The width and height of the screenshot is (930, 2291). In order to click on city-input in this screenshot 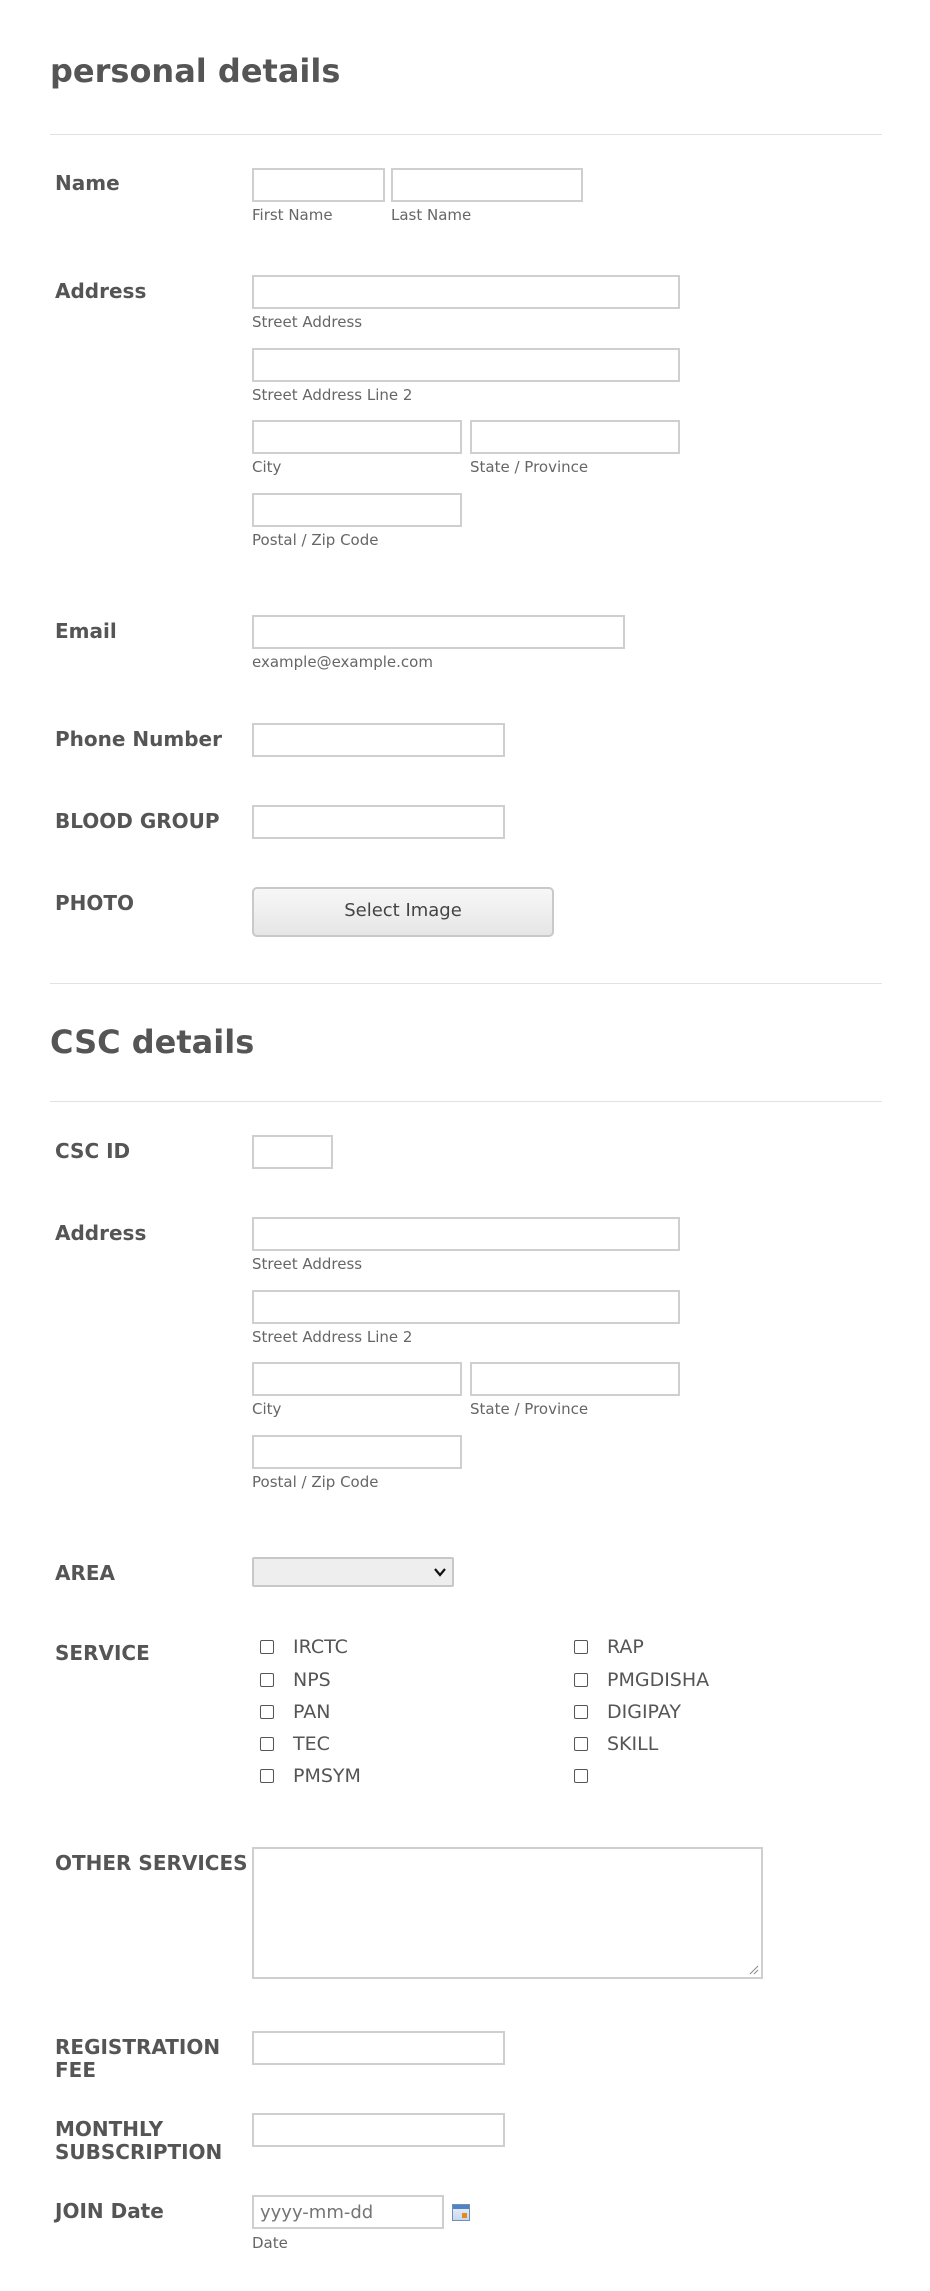, I will do `click(357, 437)`.